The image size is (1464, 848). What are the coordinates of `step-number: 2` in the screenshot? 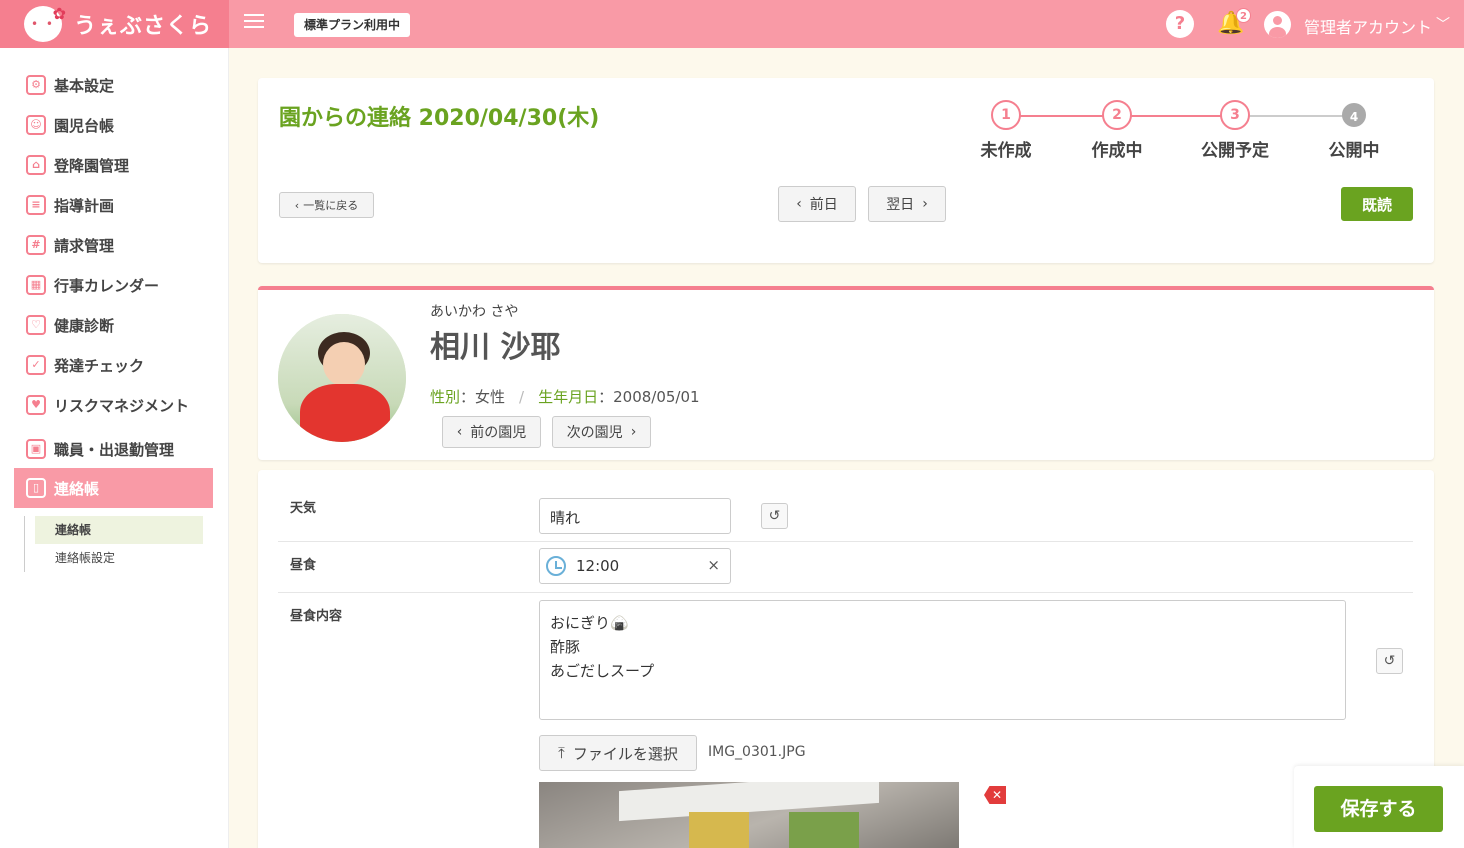 It's located at (1117, 115).